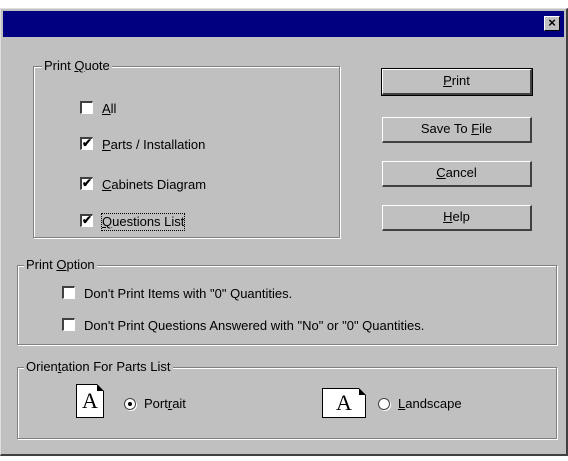  What do you see at coordinates (154, 144) in the screenshot?
I see `checkbox-parts-installation-label: Parts / Installation` at bounding box center [154, 144].